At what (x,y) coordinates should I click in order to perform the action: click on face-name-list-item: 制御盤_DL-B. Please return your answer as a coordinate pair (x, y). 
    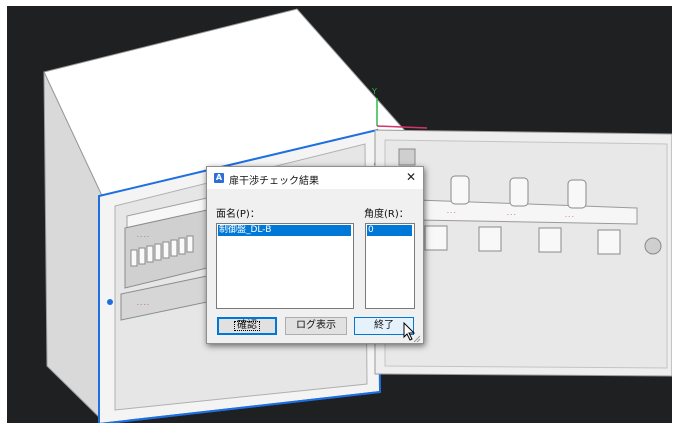
    Looking at the image, I should click on (284, 230).